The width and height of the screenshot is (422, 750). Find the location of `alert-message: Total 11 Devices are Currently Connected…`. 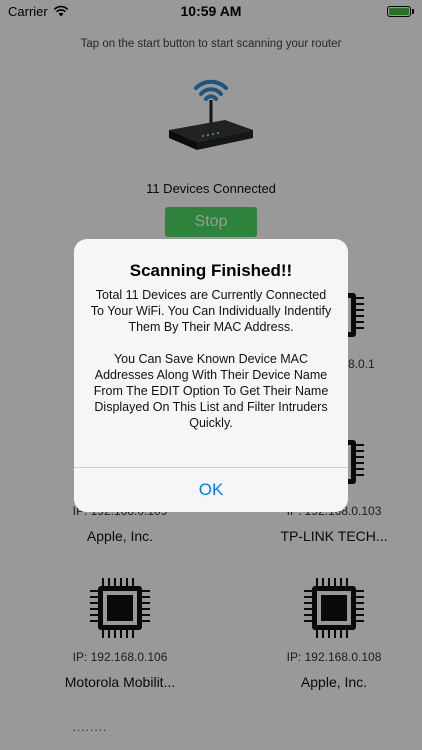

alert-message: Total 11 Devices are Currently Connected… is located at coordinates (211, 359).